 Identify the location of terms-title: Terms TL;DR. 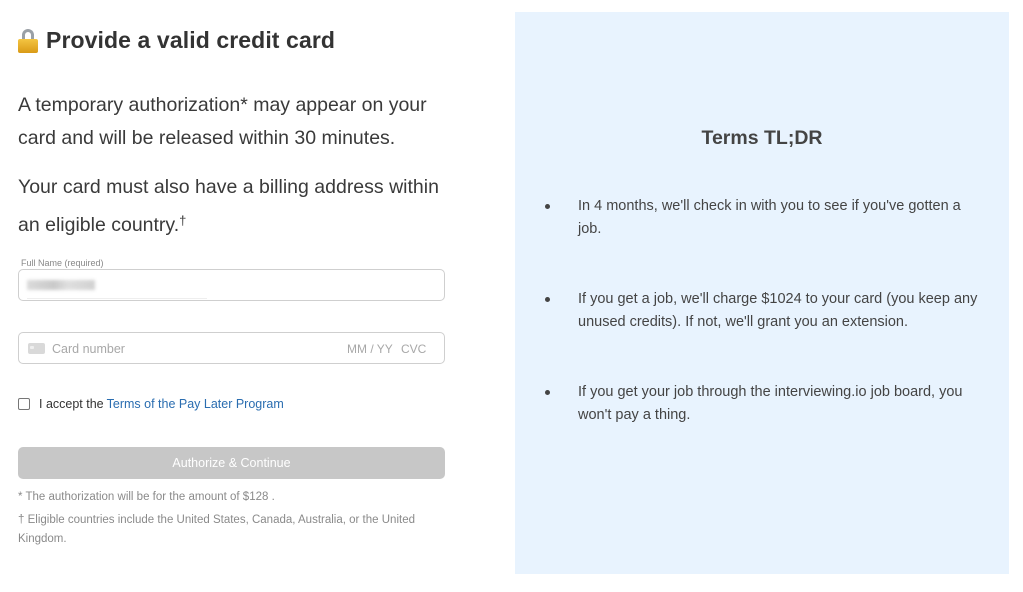
(762, 138).